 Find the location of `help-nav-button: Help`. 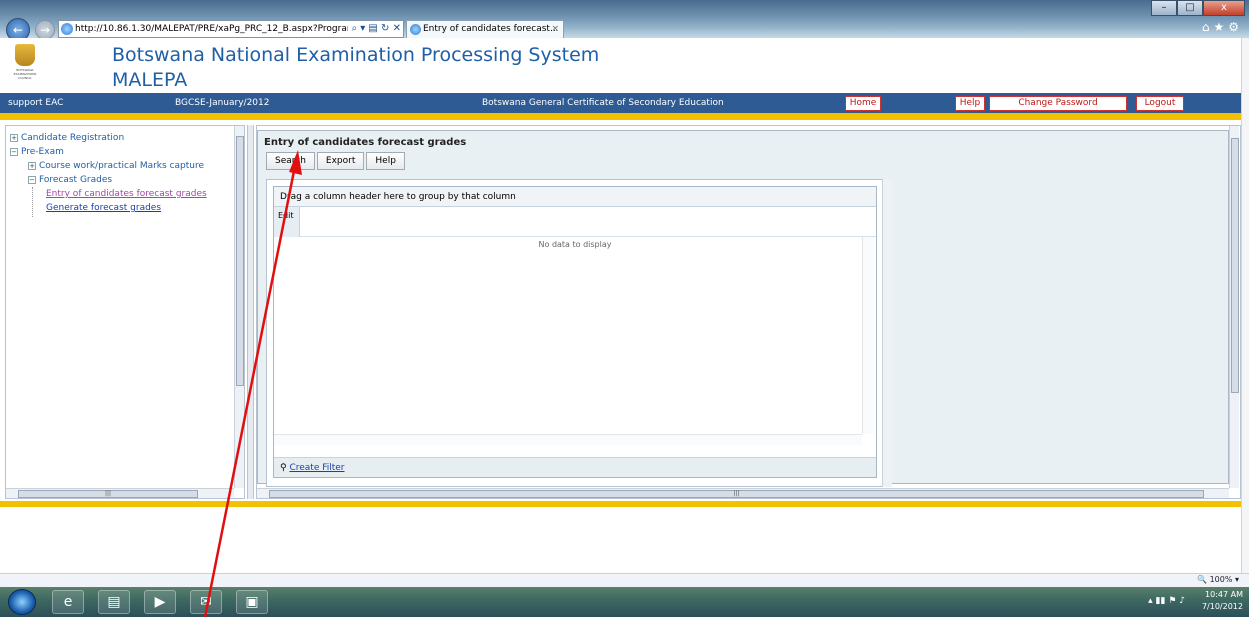

help-nav-button: Help is located at coordinates (970, 103).